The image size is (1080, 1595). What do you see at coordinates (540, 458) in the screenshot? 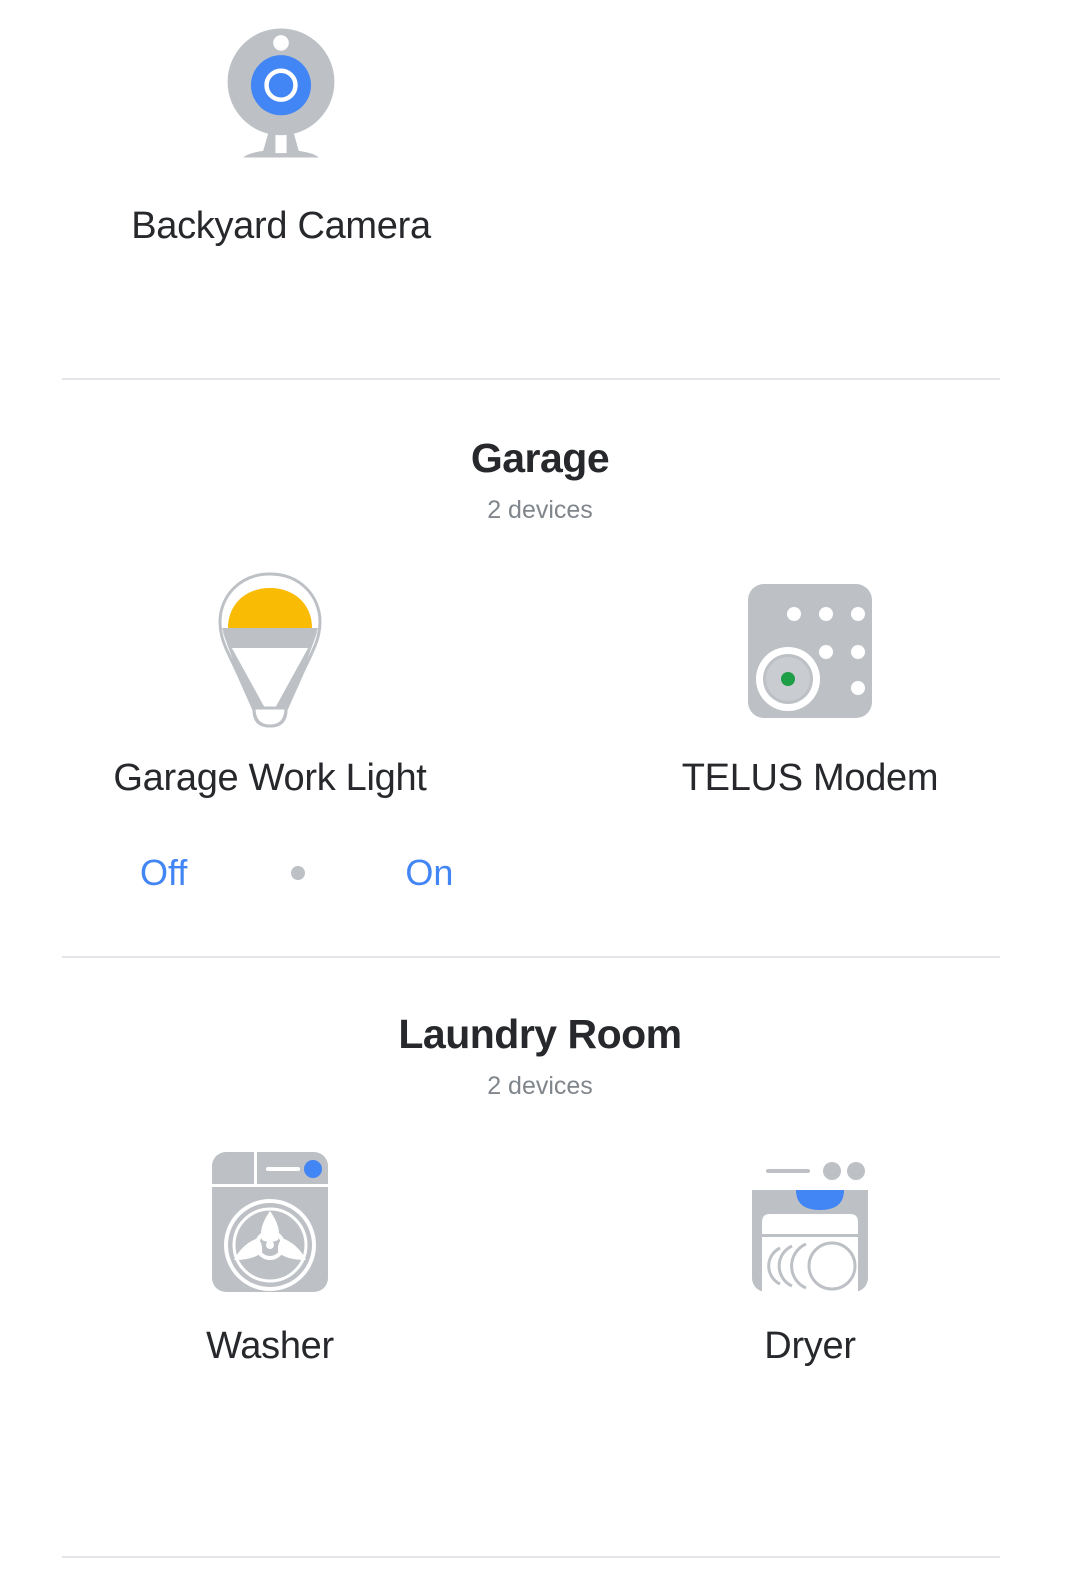
I see `room-title: Garage` at bounding box center [540, 458].